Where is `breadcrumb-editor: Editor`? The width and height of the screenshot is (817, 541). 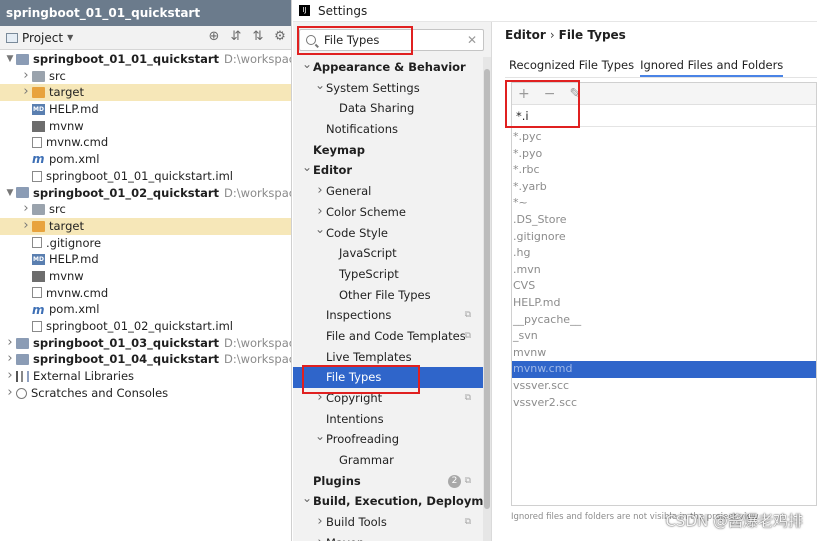 breadcrumb-editor: Editor is located at coordinates (525, 35).